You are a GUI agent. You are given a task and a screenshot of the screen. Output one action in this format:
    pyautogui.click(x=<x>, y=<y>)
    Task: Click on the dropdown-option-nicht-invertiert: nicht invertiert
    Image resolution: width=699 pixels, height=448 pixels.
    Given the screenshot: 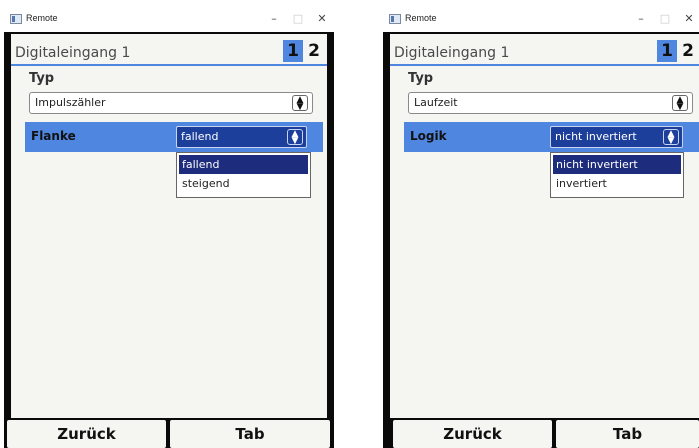 What is the action you would take?
    pyautogui.click(x=617, y=164)
    